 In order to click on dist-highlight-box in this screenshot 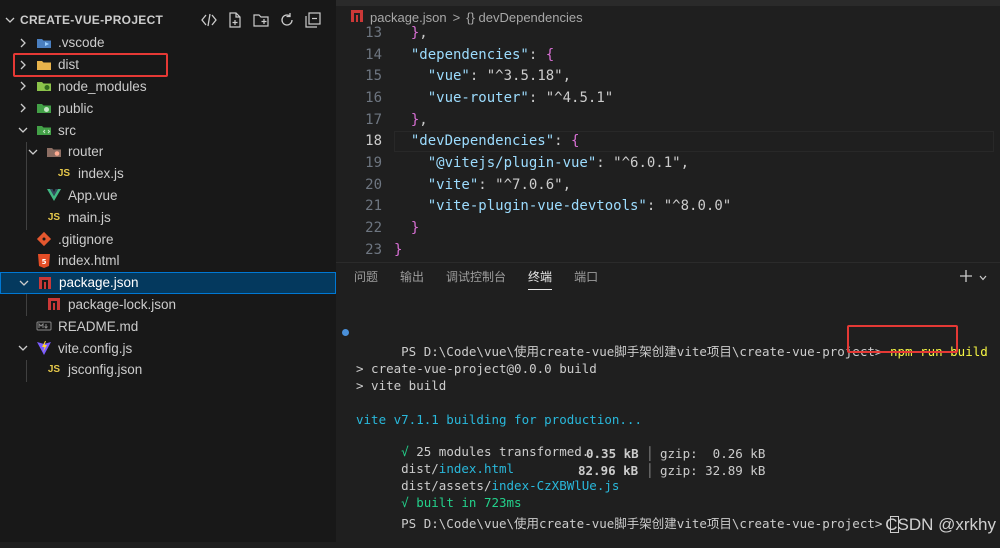, I will do `click(90, 65)`.